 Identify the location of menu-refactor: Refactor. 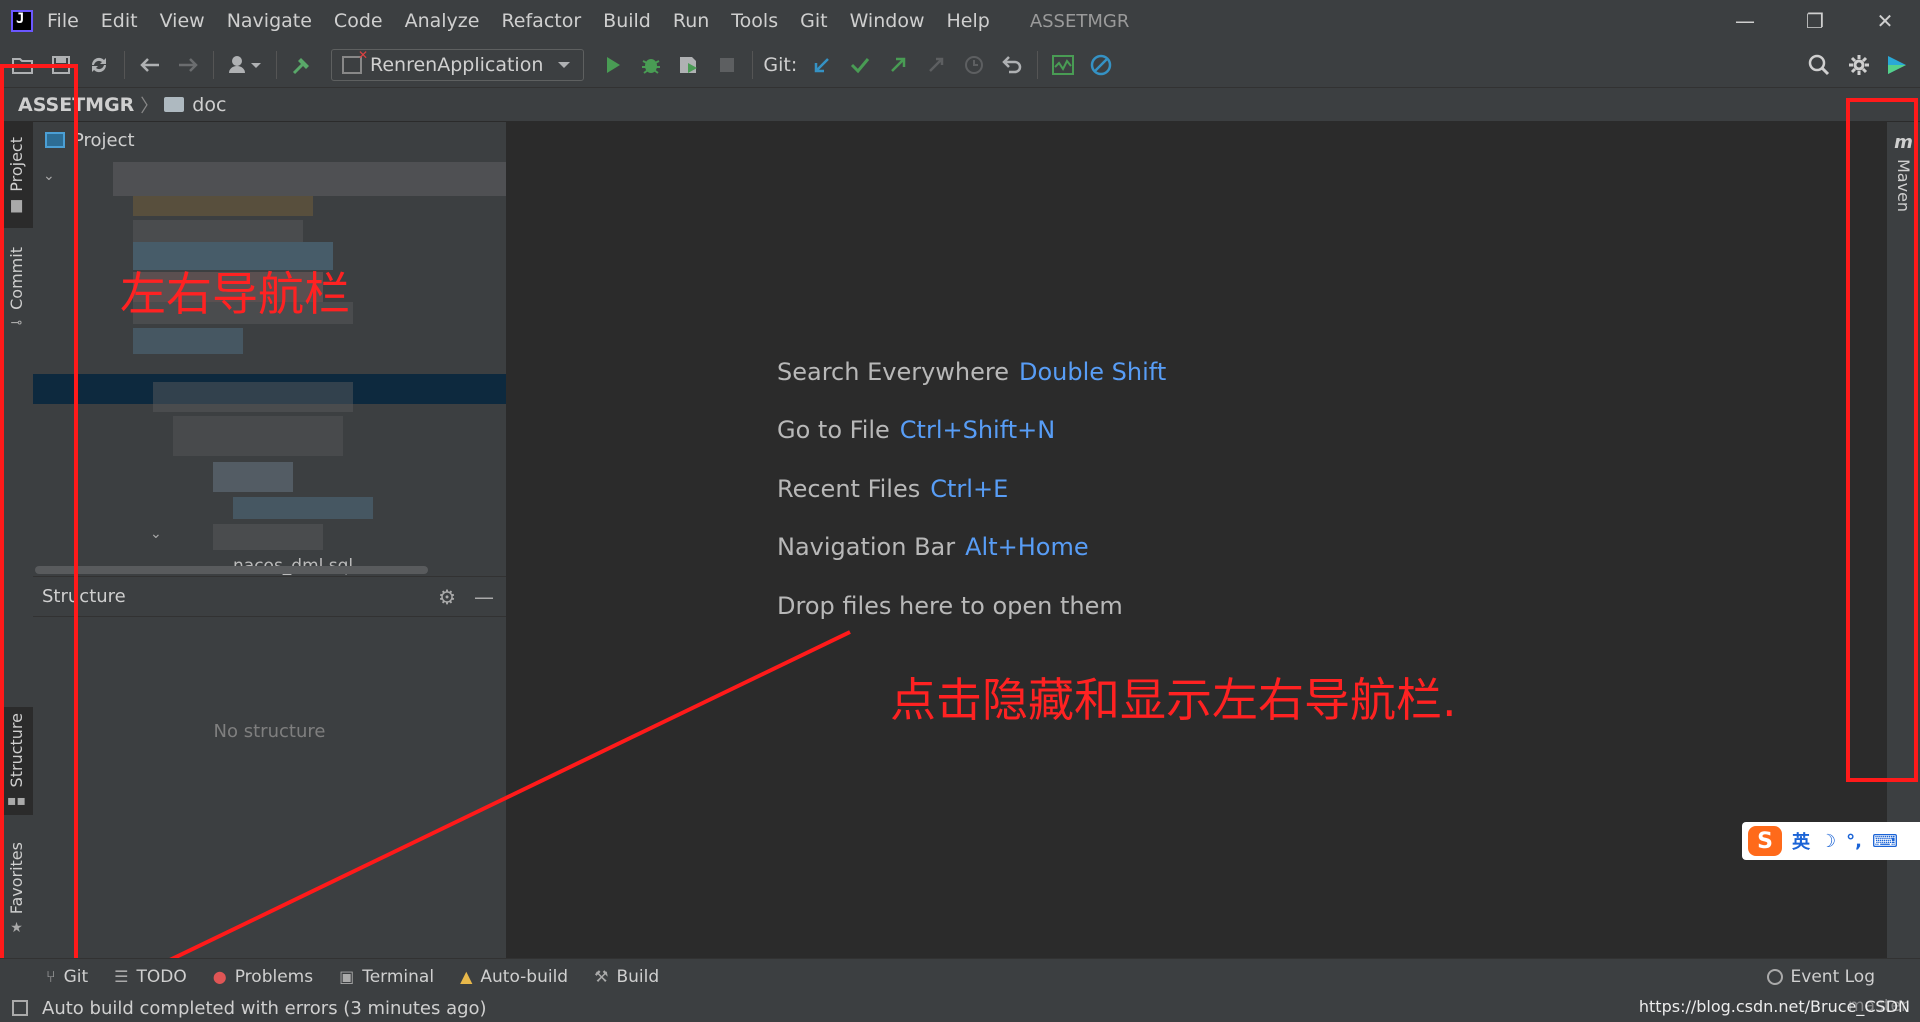
(541, 21).